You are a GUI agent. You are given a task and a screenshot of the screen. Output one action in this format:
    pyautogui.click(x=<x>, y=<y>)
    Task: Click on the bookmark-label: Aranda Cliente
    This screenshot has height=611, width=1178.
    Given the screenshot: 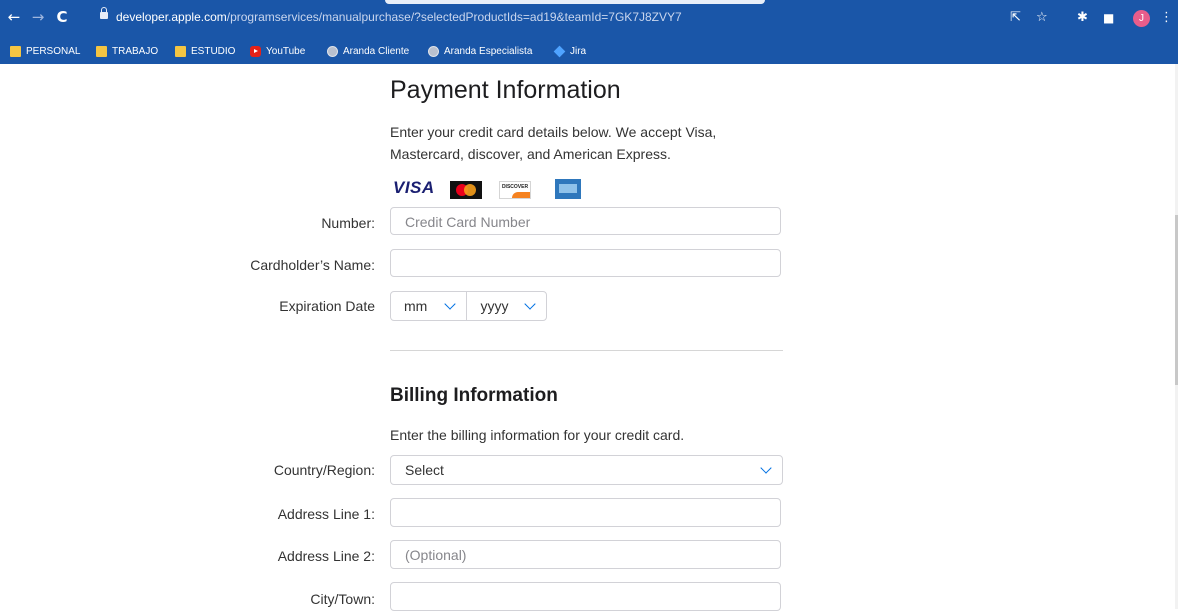 What is the action you would take?
    pyautogui.click(x=376, y=51)
    